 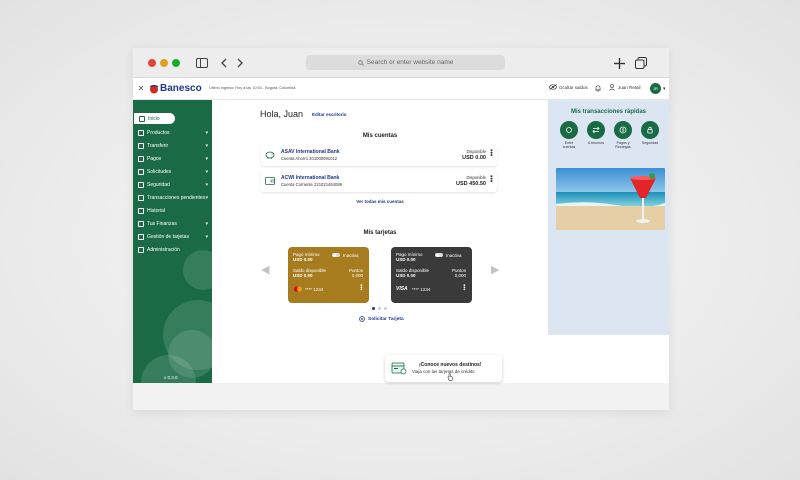 I want to click on account-balance: USD 0.00, so click(x=474, y=158).